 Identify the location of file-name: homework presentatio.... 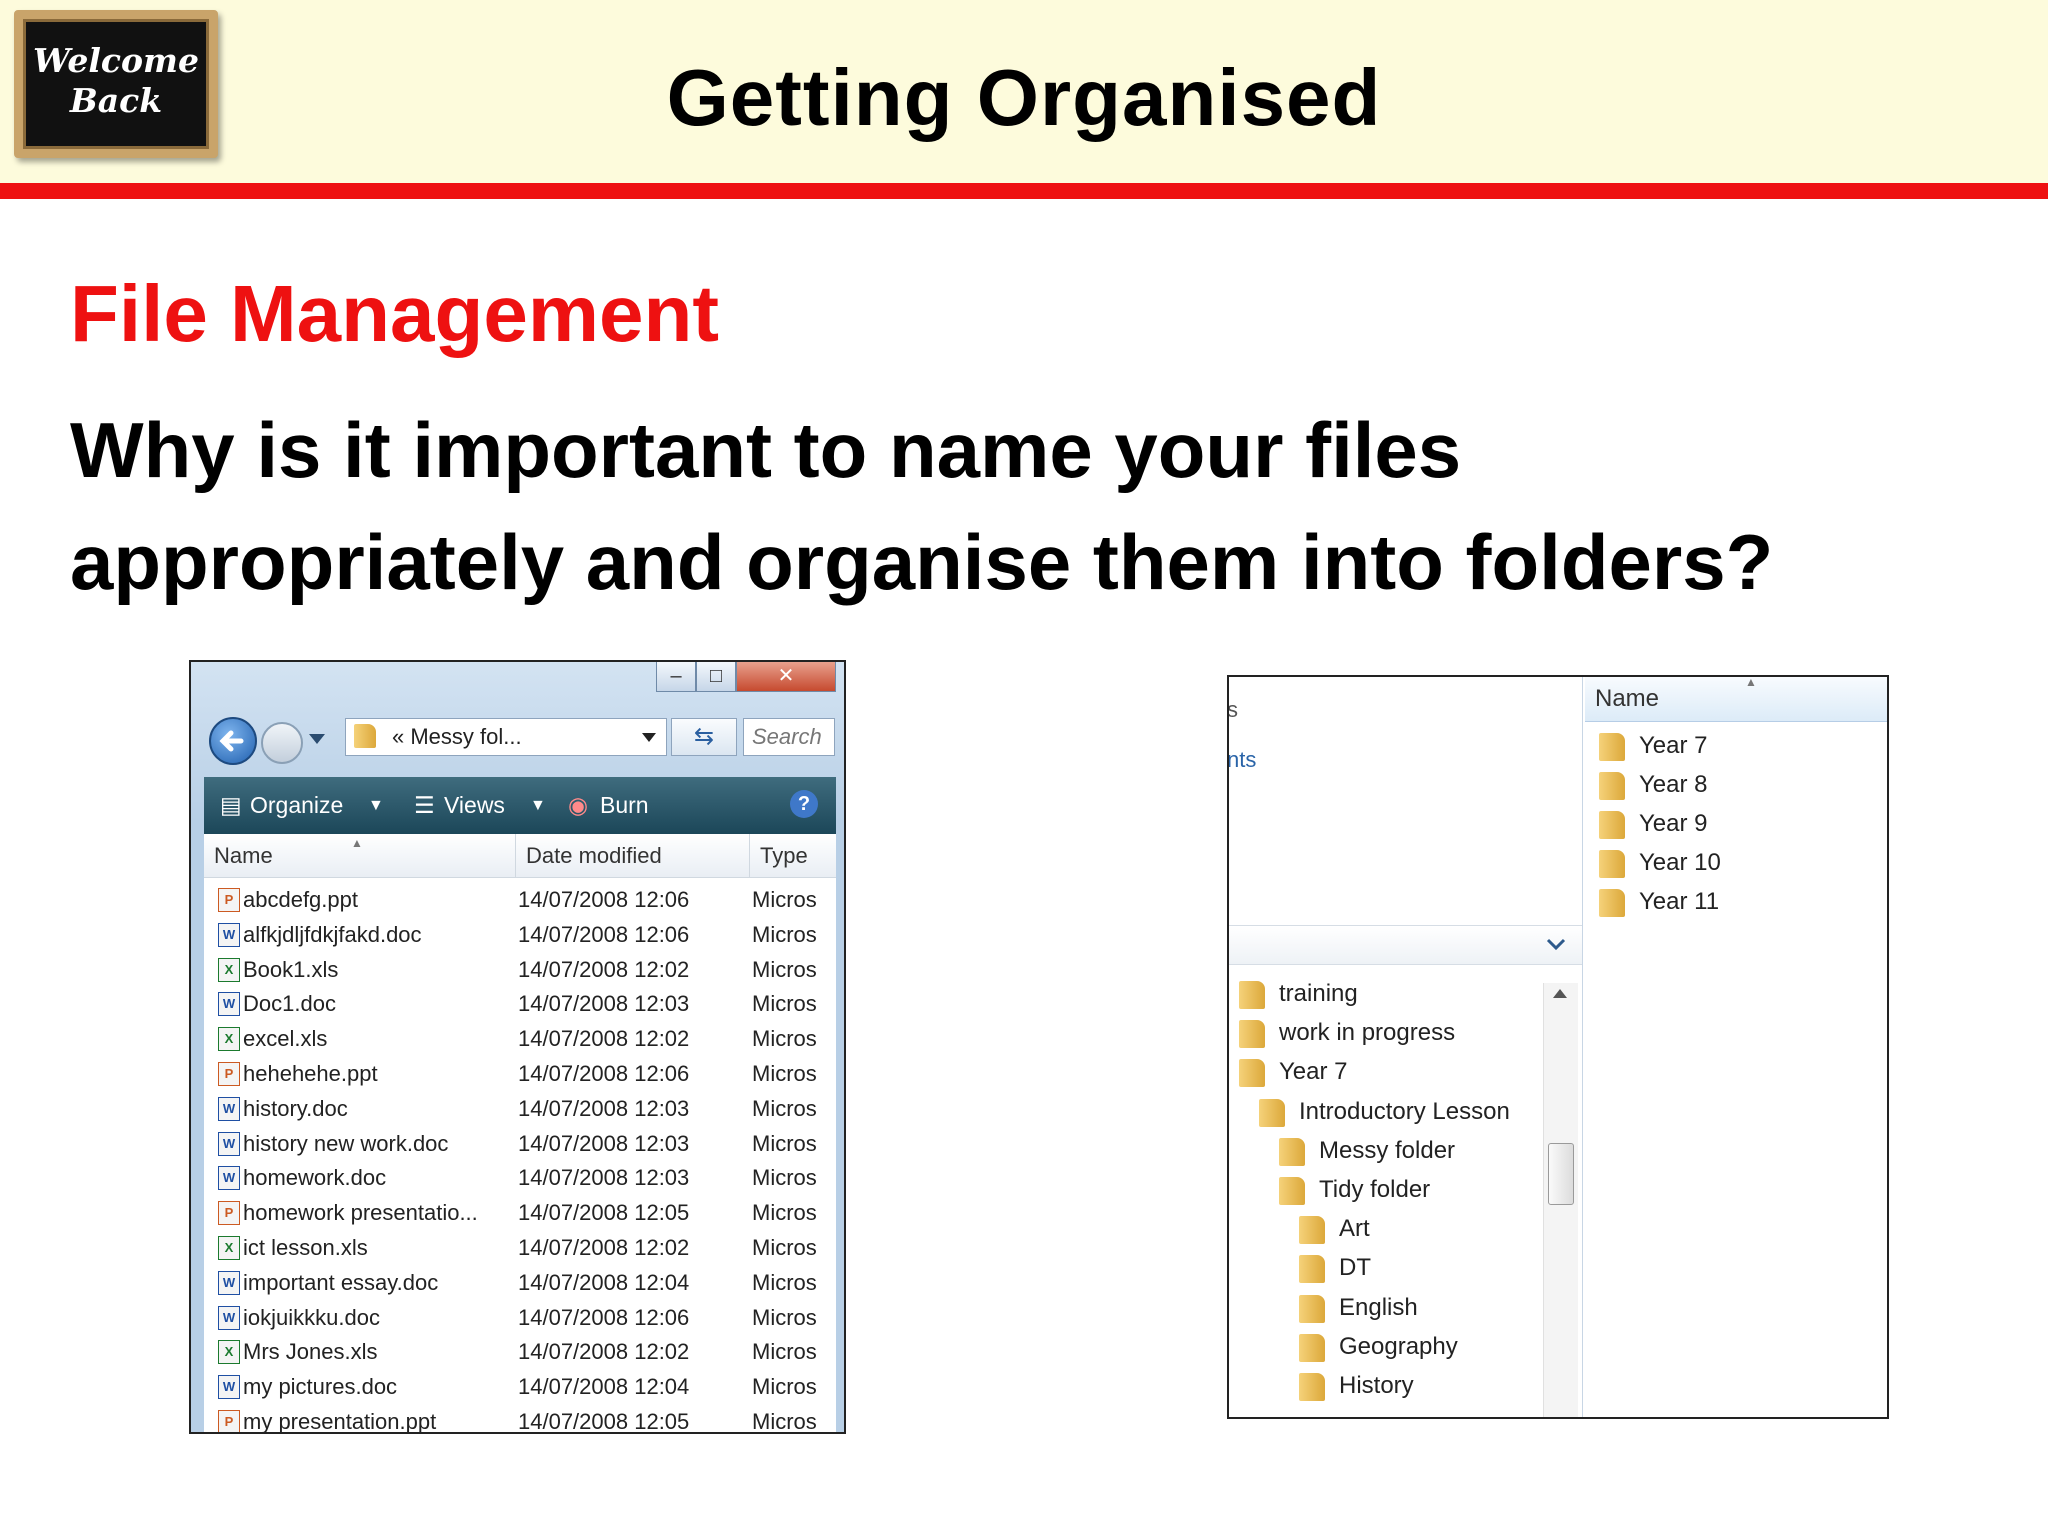
(360, 1213).